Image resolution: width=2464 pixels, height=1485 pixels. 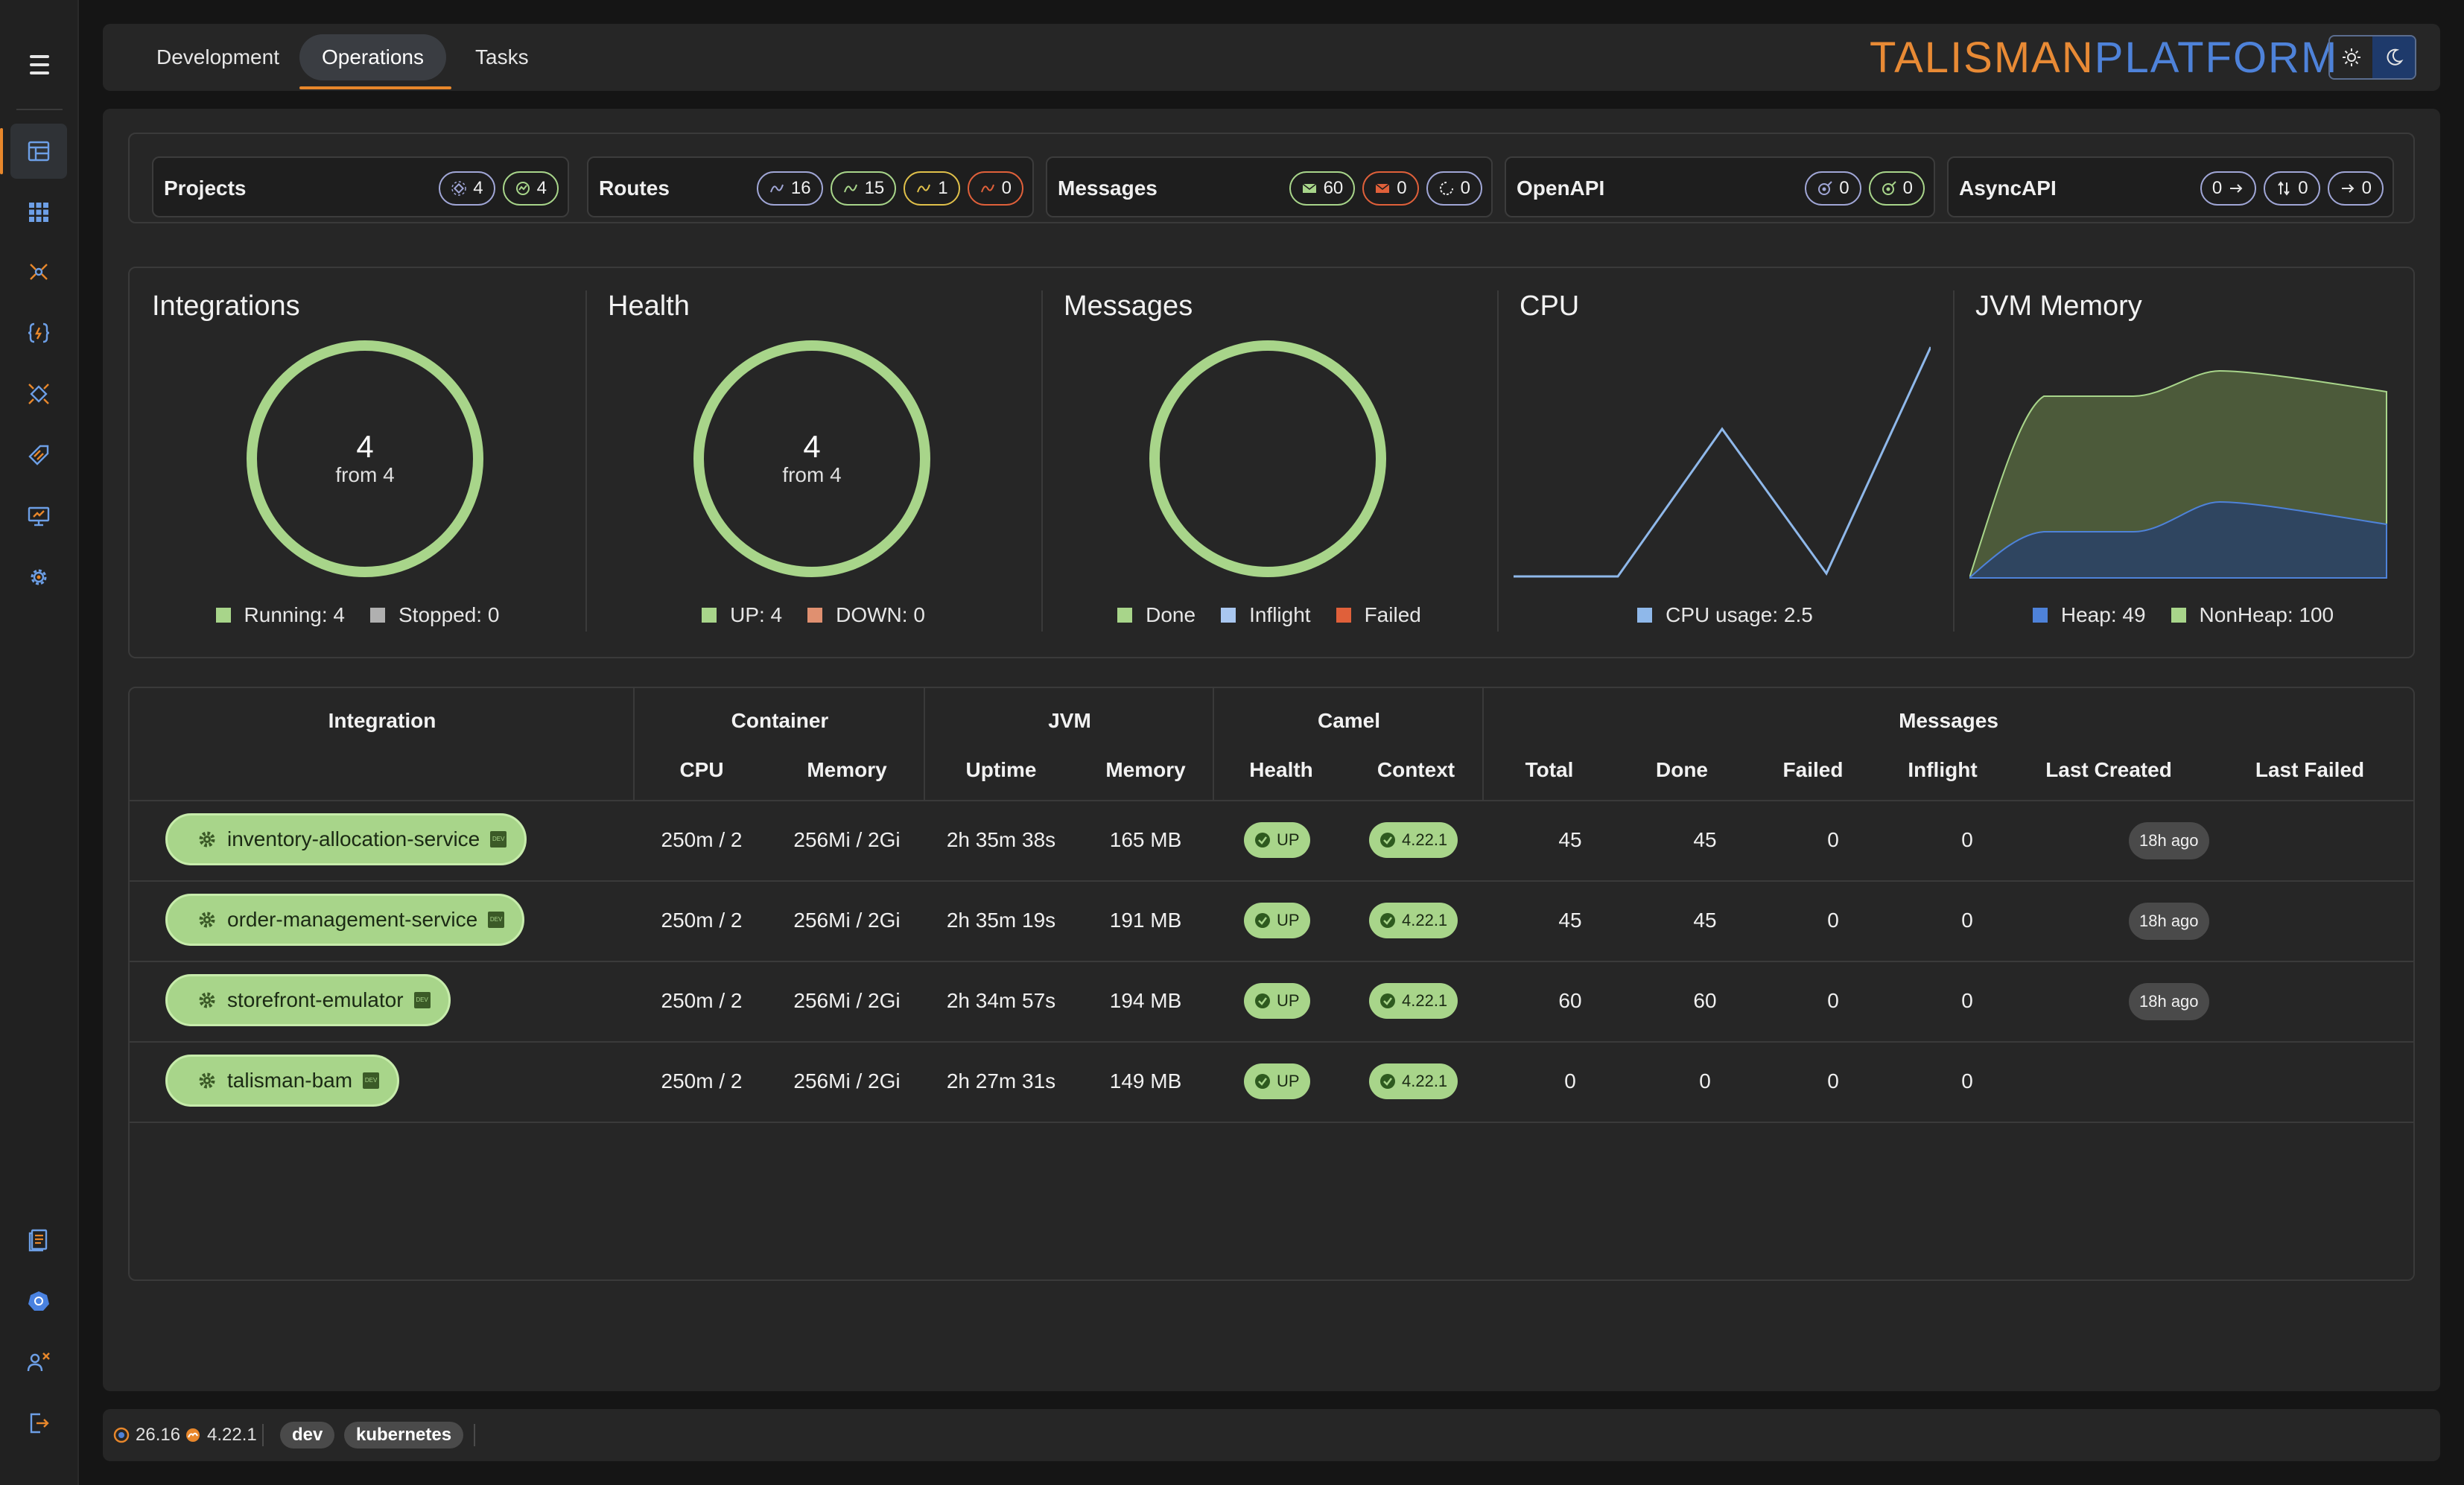 I want to click on sidebar-item-grid, so click(x=38, y=213).